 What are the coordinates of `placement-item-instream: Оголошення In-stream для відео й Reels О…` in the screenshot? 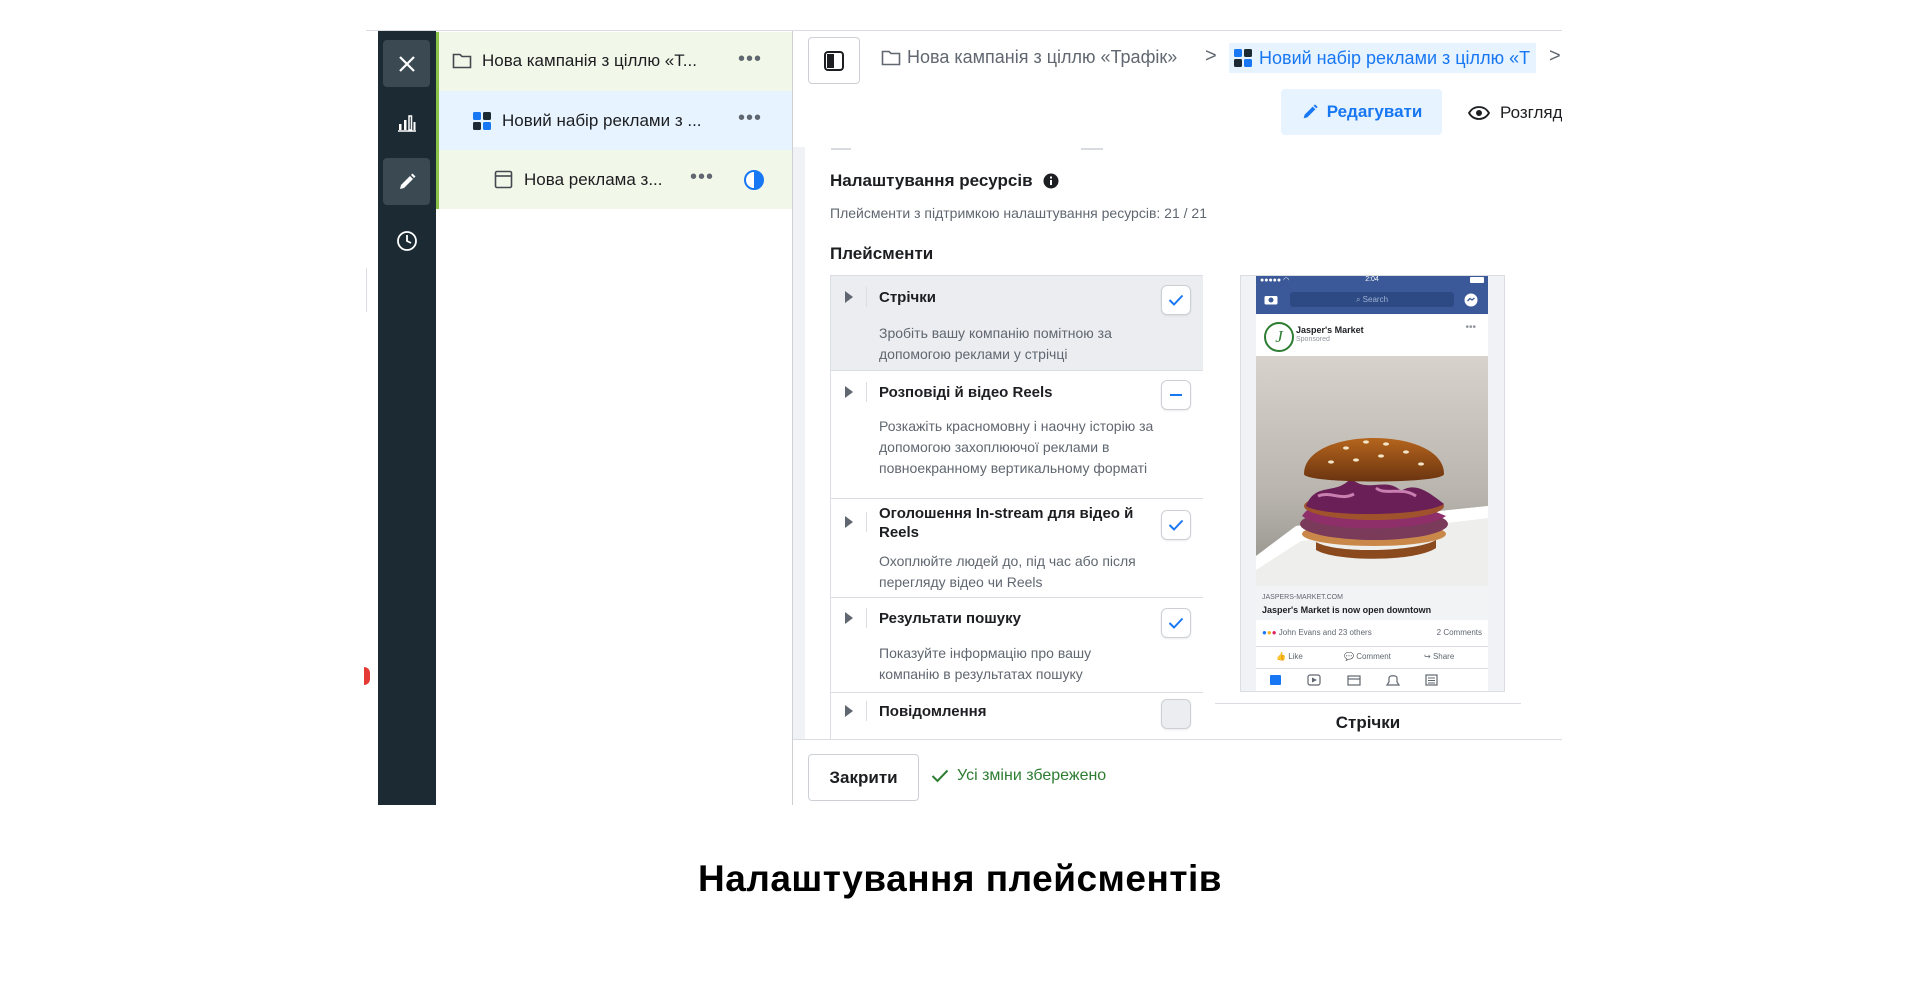 It's located at (1017, 548).